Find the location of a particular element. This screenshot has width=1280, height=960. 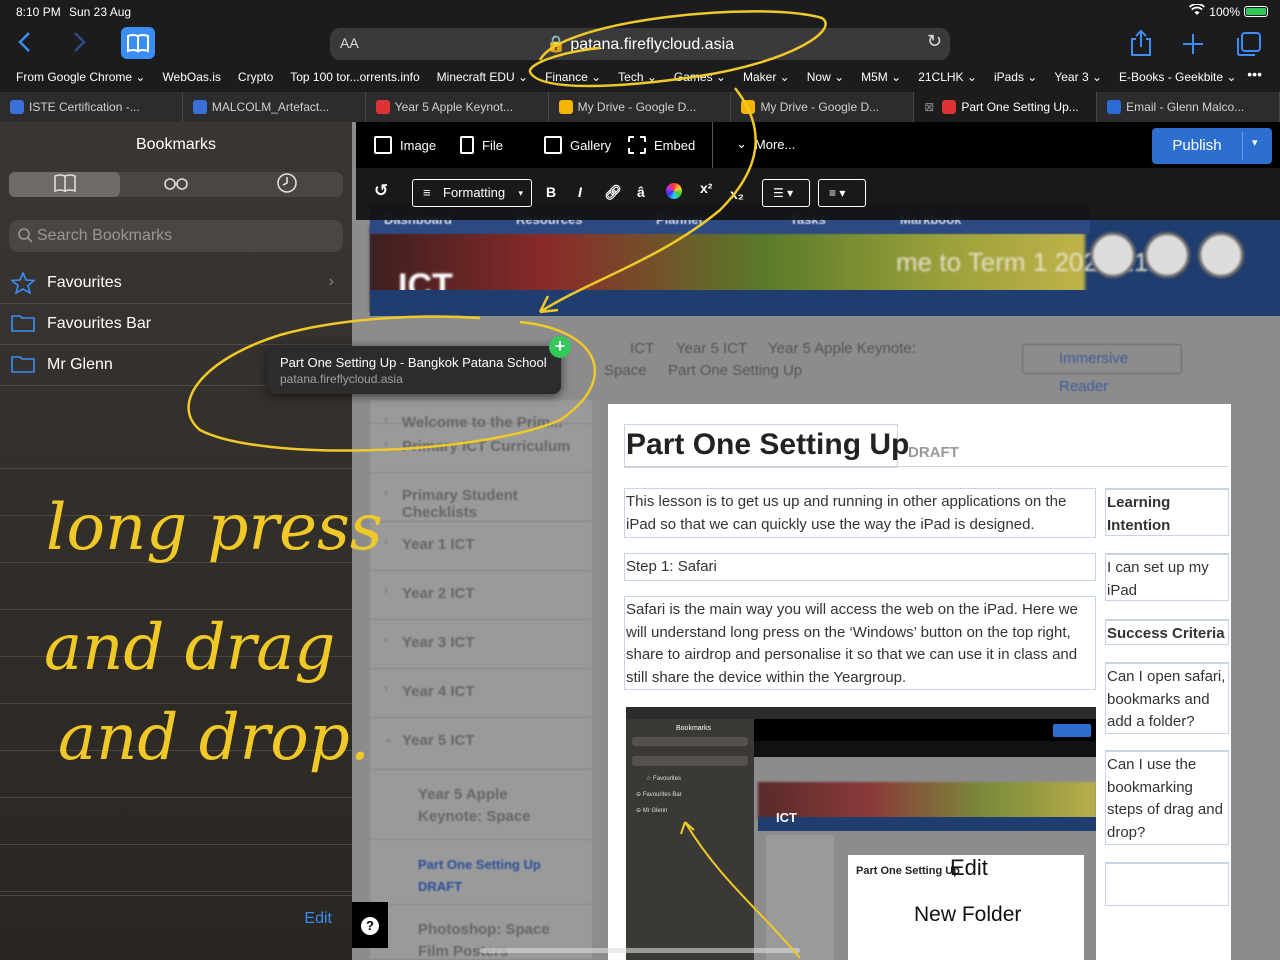

folder-icon is located at coordinates (23, 323).